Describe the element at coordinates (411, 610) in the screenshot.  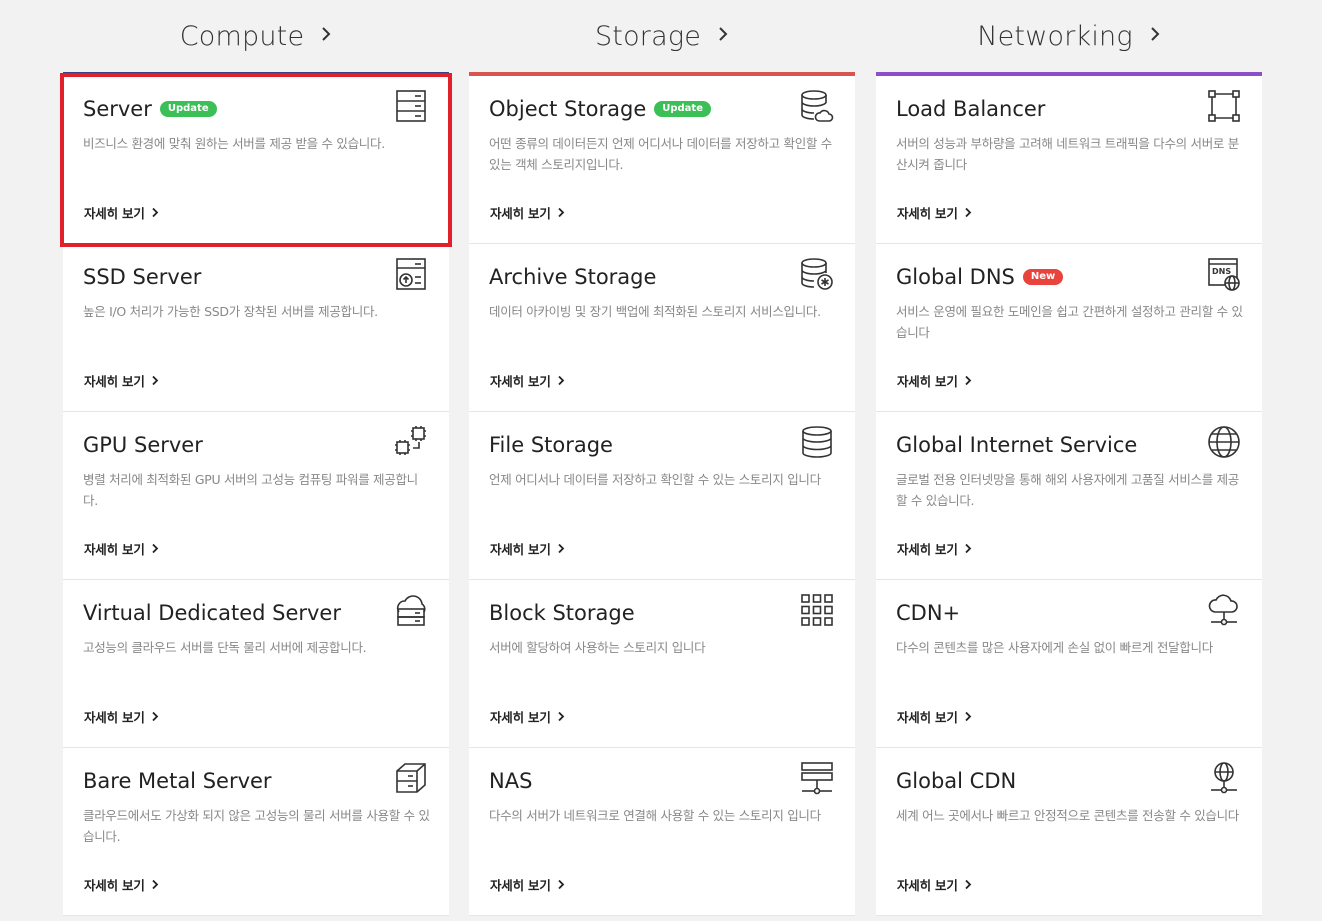
I see `cloud-server-icon` at that location.